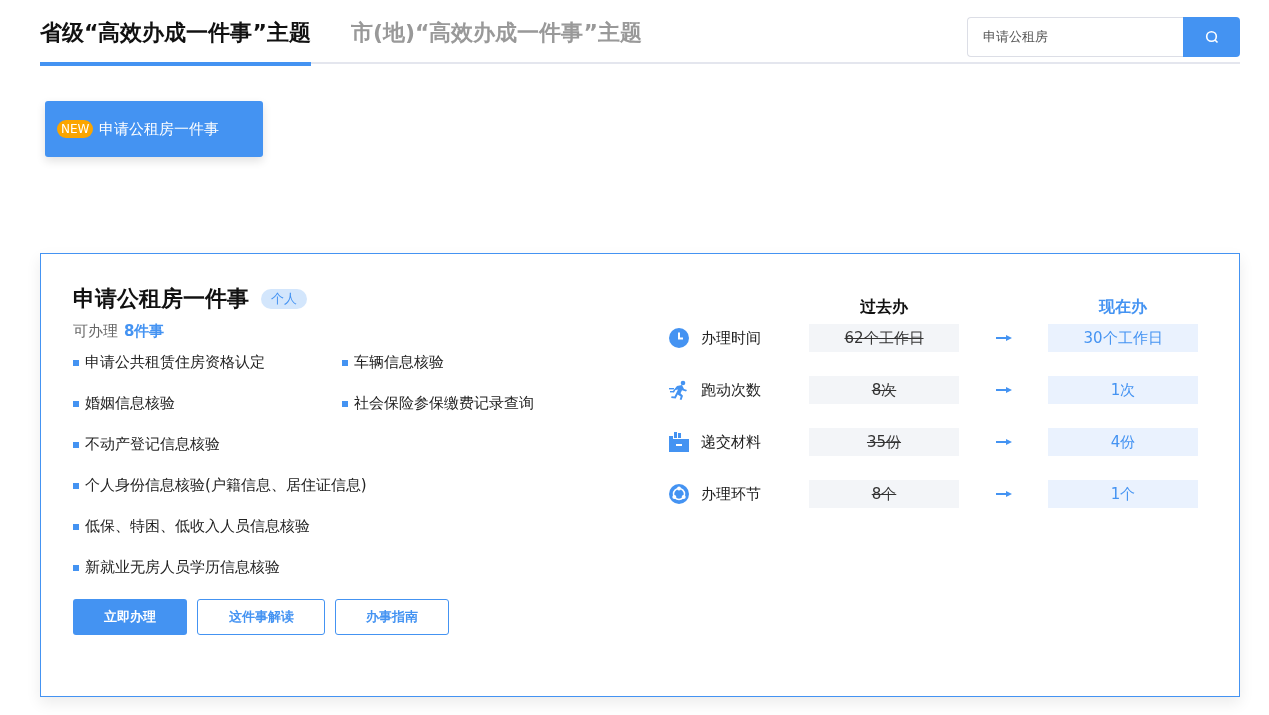 The height and width of the screenshot is (715, 1269). I want to click on topic-card: NEW 申请公租房一件事, so click(154, 129).